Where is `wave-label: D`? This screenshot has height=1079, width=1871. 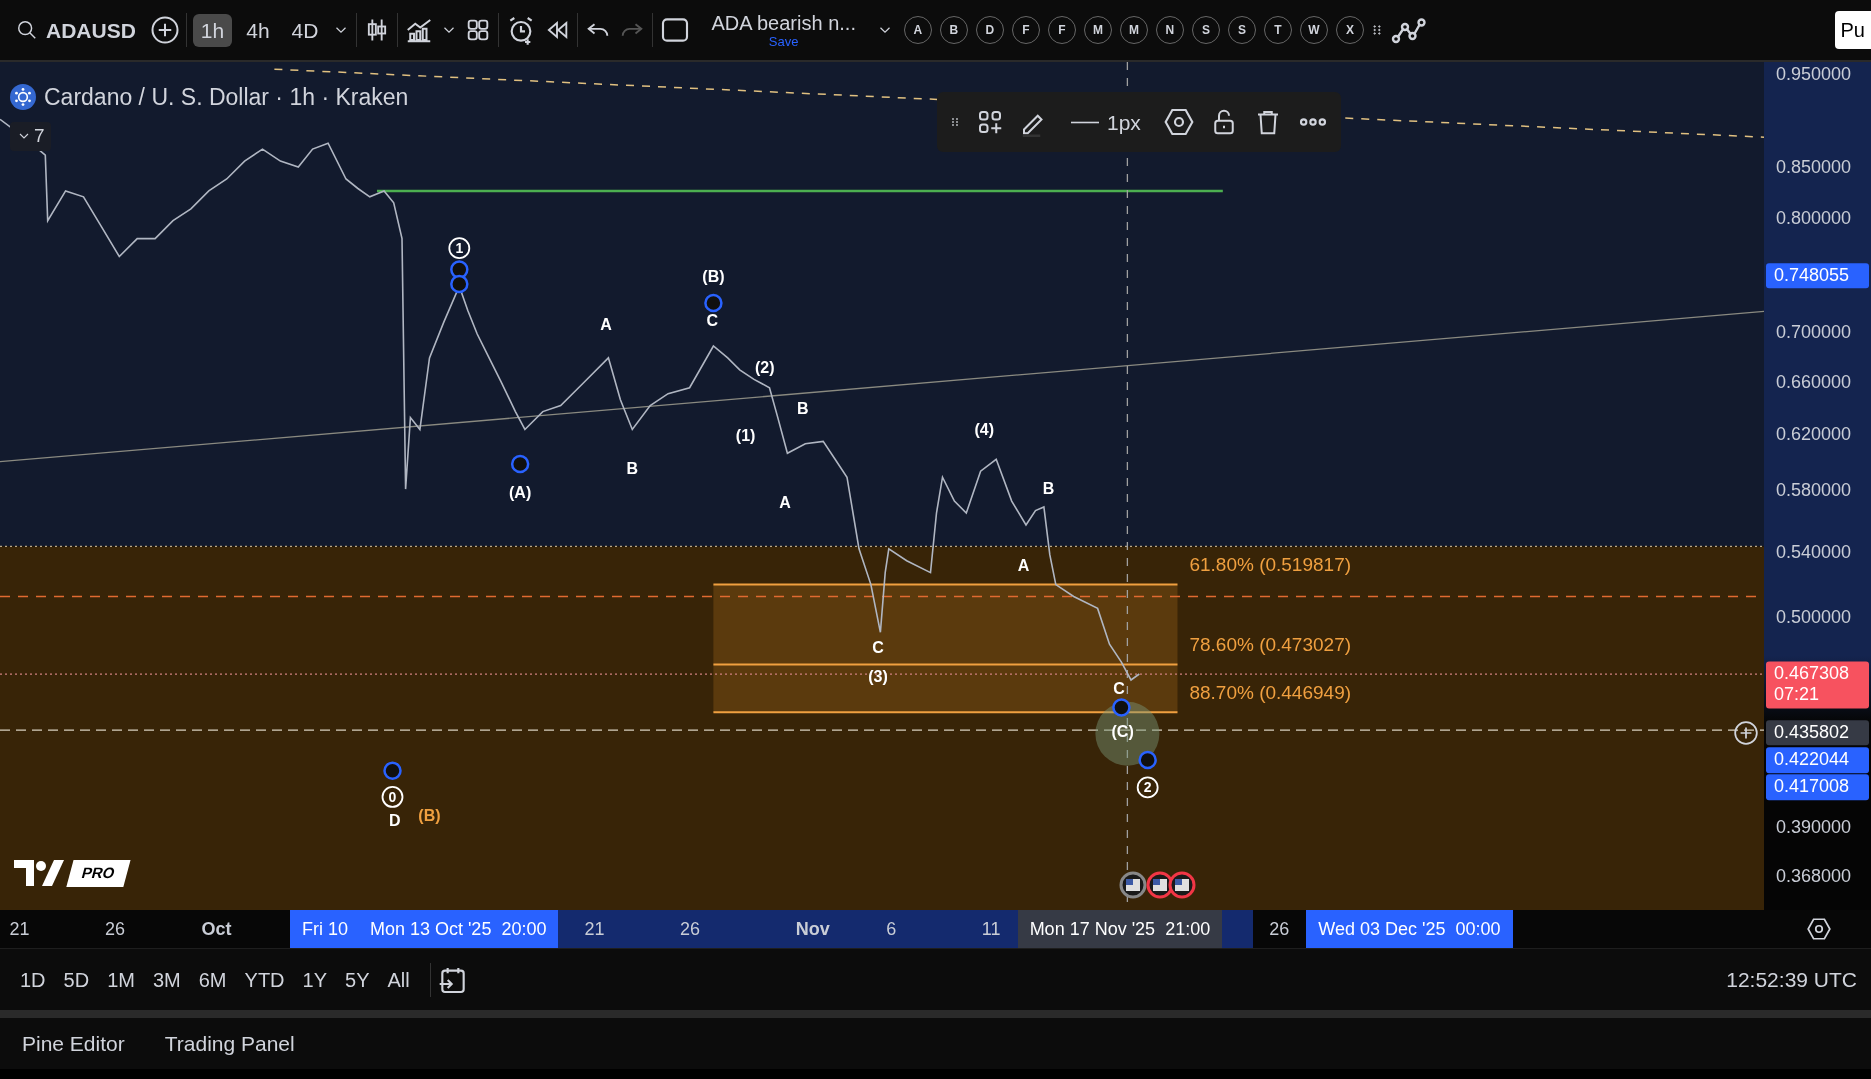 wave-label: D is located at coordinates (395, 820).